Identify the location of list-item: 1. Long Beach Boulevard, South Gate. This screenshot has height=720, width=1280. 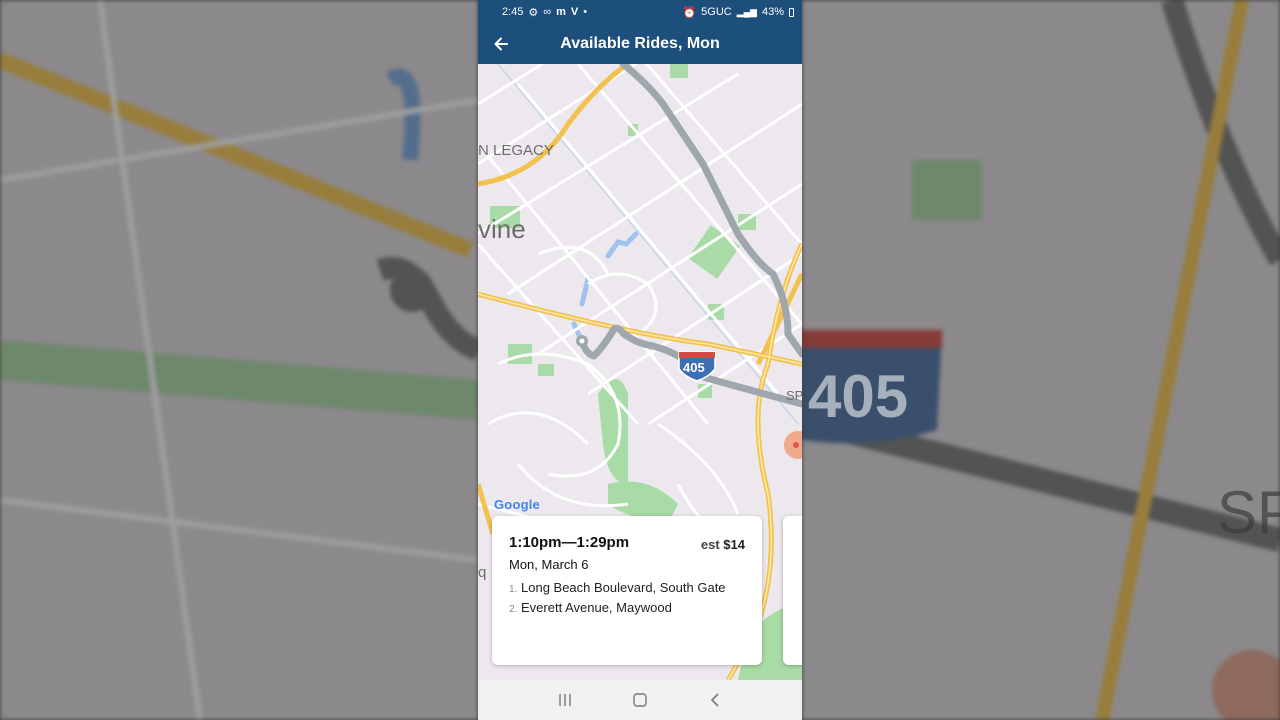
(627, 587).